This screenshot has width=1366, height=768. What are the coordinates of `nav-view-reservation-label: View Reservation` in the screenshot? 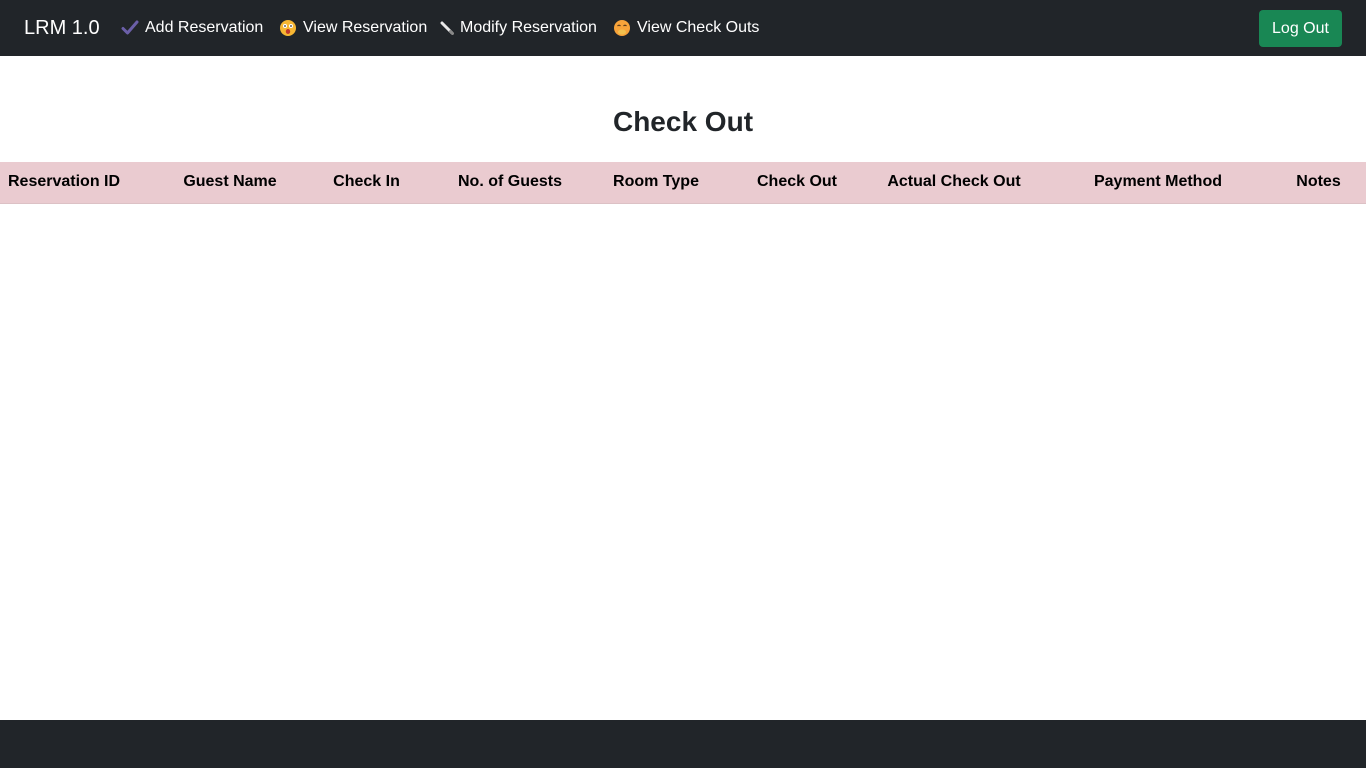 It's located at (365, 27).